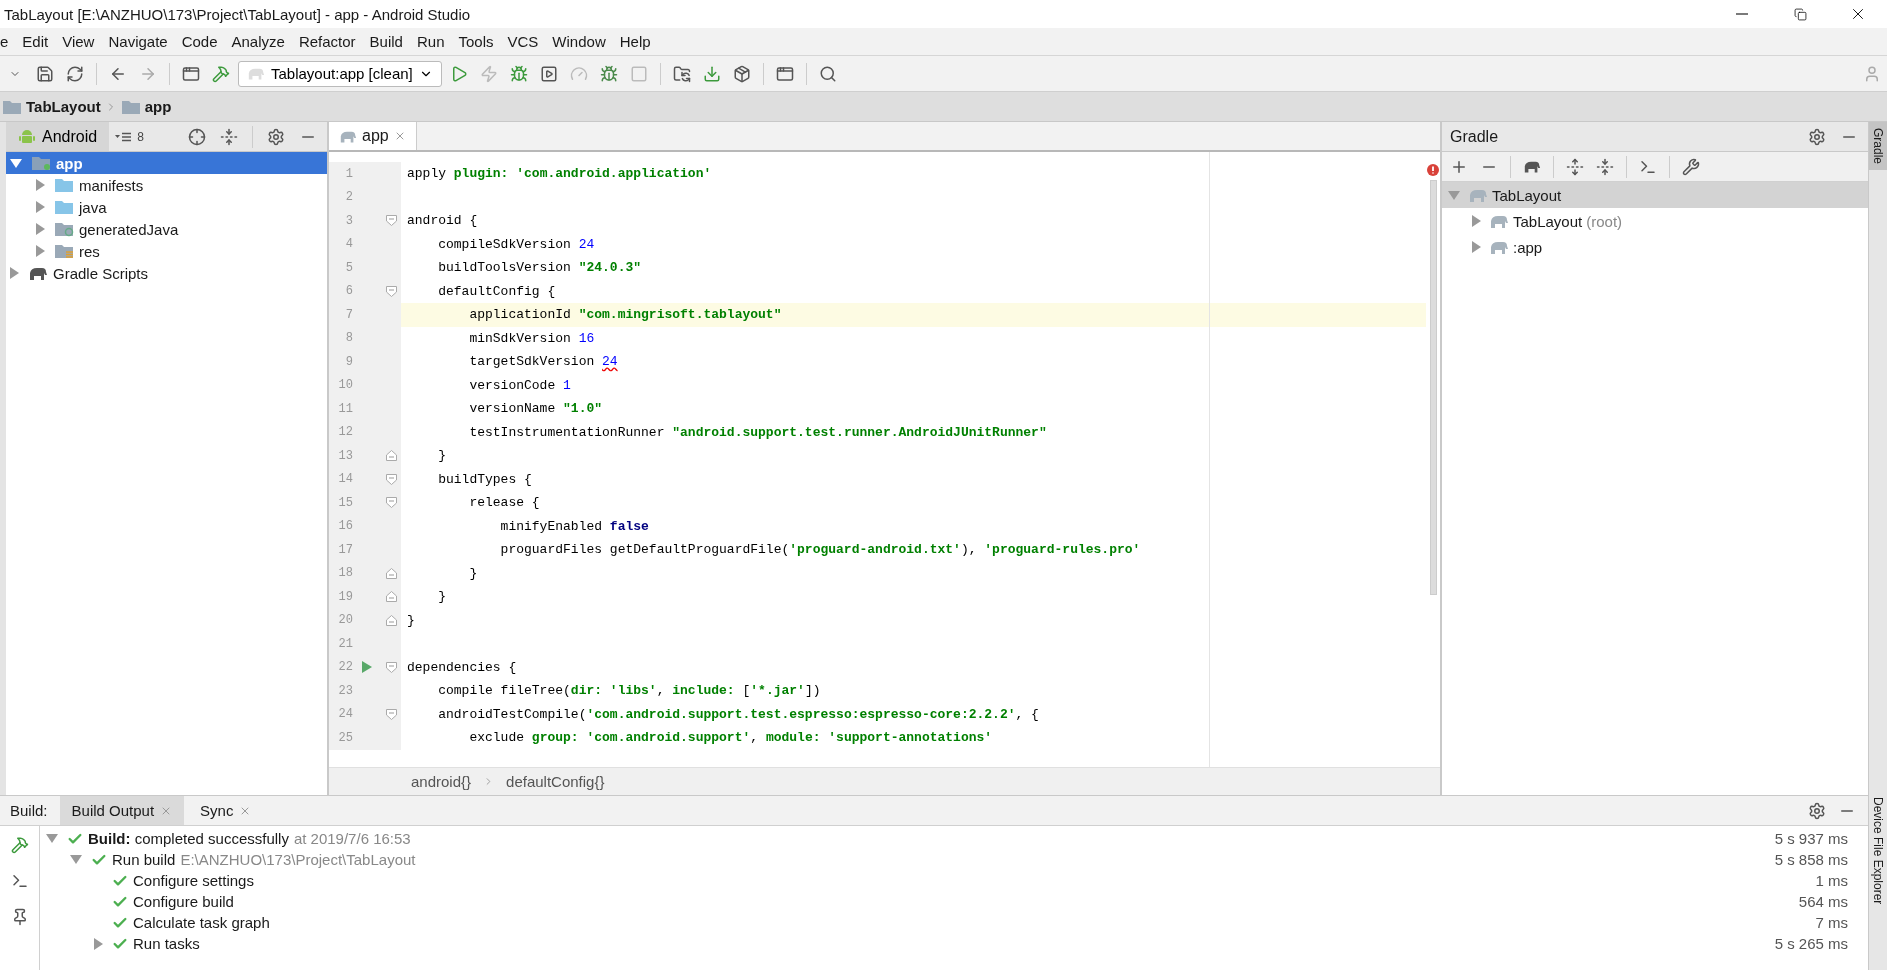 This screenshot has width=1887, height=970. Describe the element at coordinates (8, 41) in the screenshot. I see `menu-item: e` at that location.